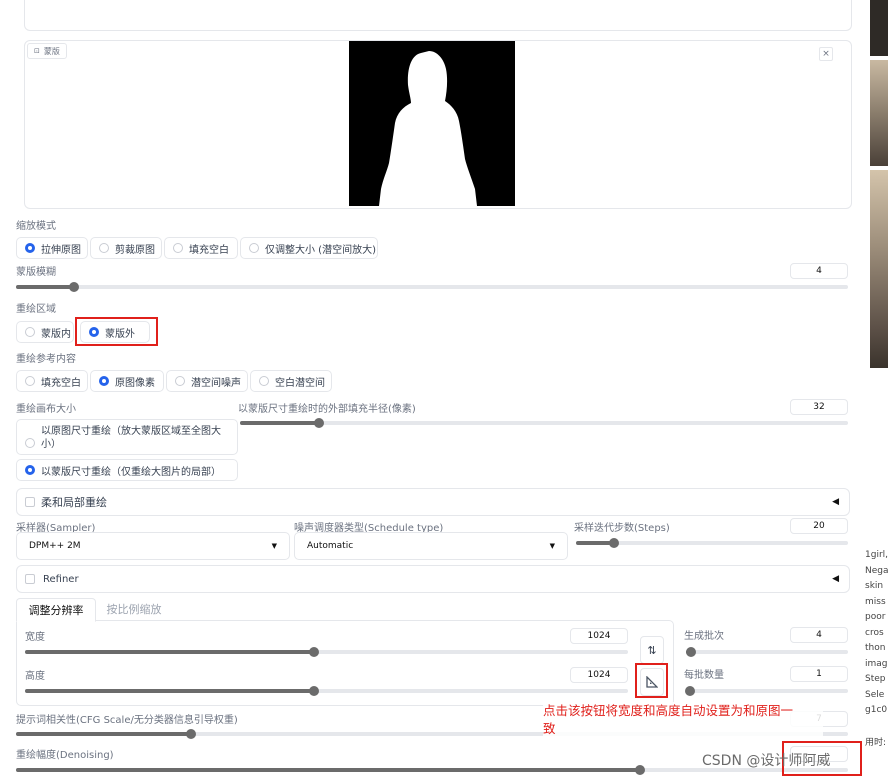 This screenshot has width=888, height=779. Describe the element at coordinates (207, 381) in the screenshot. I see `masked-content-latent-noise: 潜空间噪声` at that location.